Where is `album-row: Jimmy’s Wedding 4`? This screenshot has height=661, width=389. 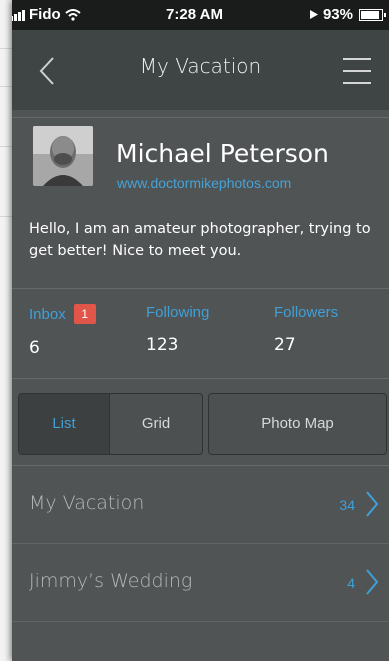
album-row: Jimmy’s Wedding 4 is located at coordinates (200, 583).